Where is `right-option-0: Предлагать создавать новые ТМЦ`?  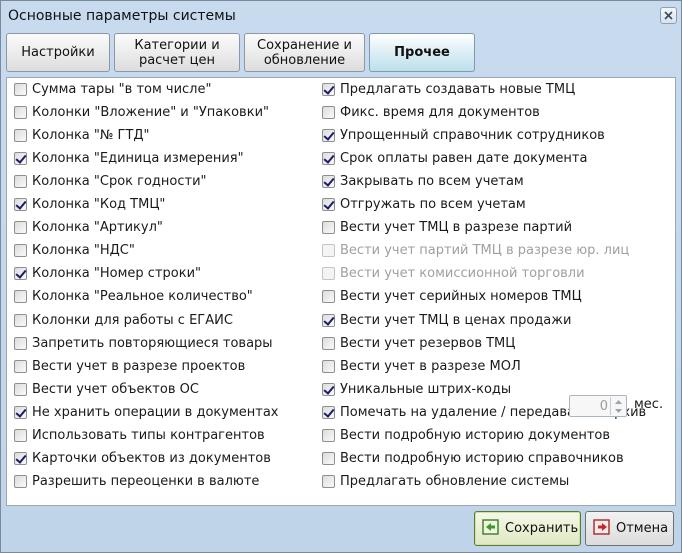
right-option-0: Предлагать создавать новые ТМЦ is located at coordinates (448, 89).